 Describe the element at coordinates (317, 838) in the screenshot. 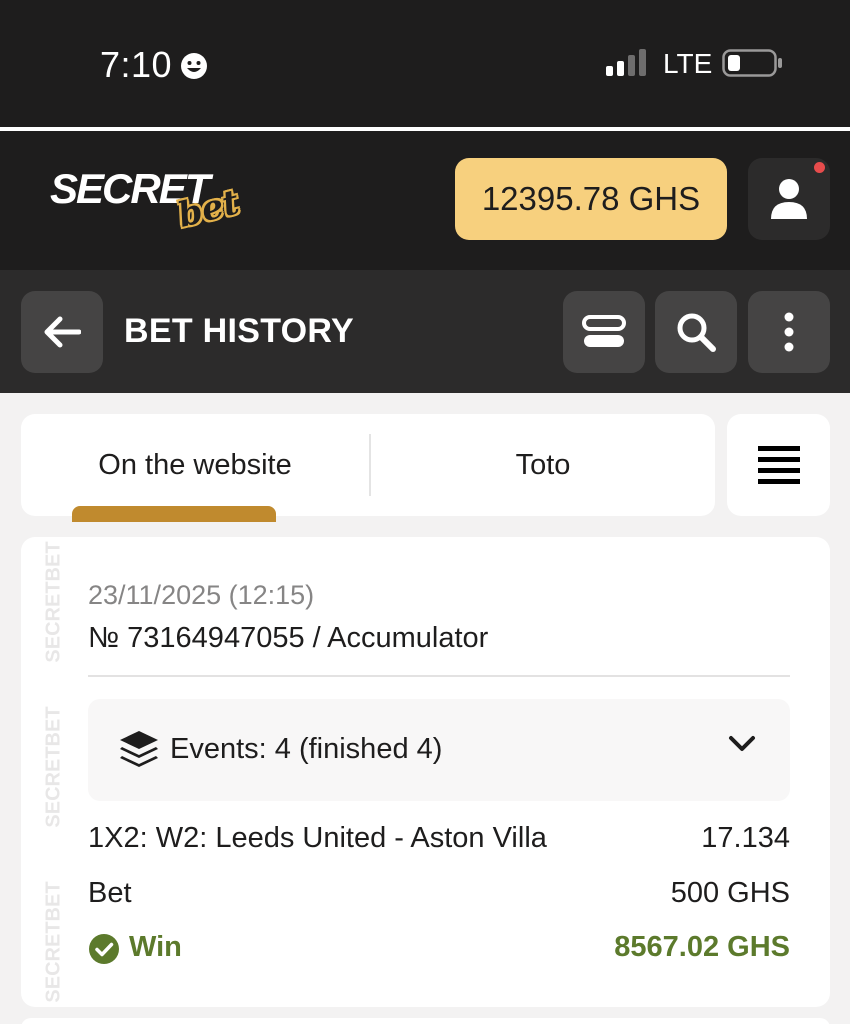

I see `market-label: 1X2: W2: Leeds United - Aston Villa` at that location.